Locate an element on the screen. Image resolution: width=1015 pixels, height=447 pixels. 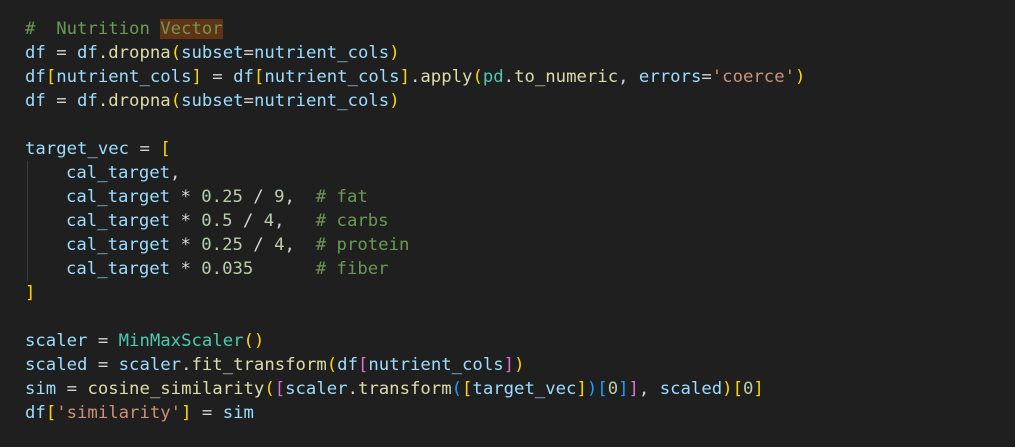
code-token: cosine_similarity is located at coordinates (176, 389).